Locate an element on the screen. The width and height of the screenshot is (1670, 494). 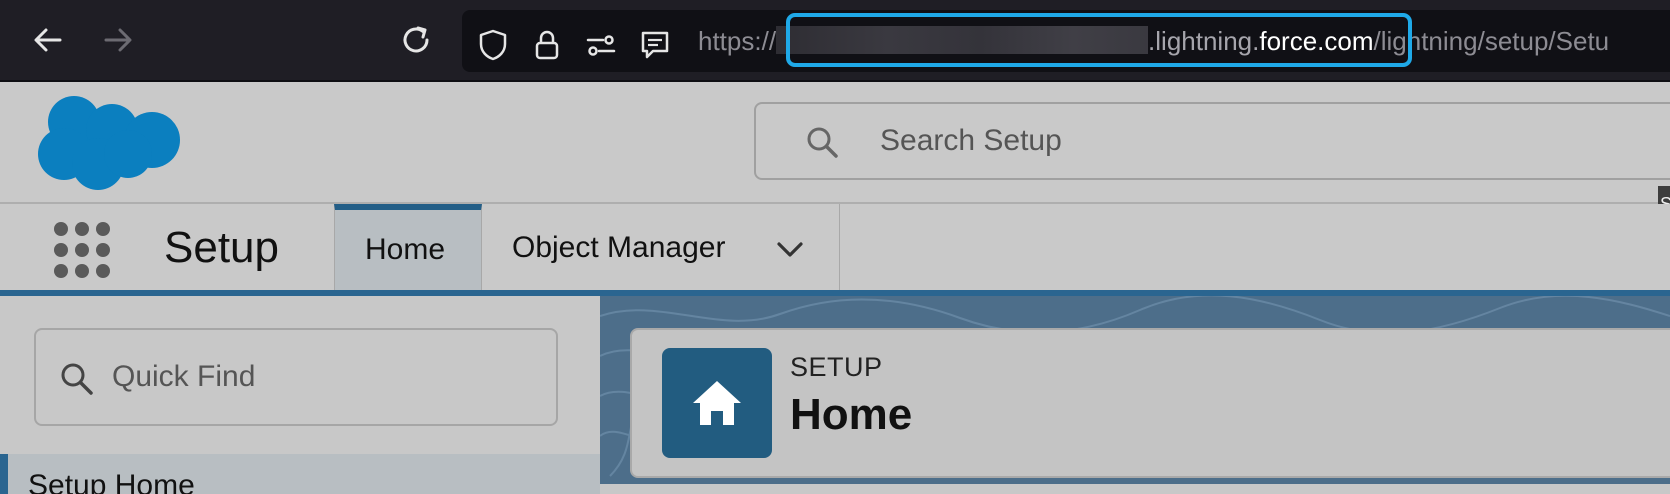
forward-button is located at coordinates (118, 40).